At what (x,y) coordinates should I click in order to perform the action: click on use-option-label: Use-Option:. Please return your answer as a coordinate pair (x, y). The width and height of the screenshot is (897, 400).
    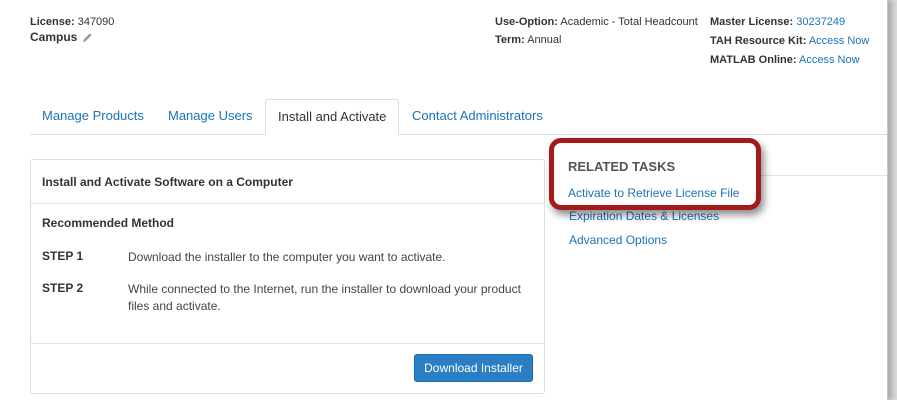
    Looking at the image, I should click on (526, 22).